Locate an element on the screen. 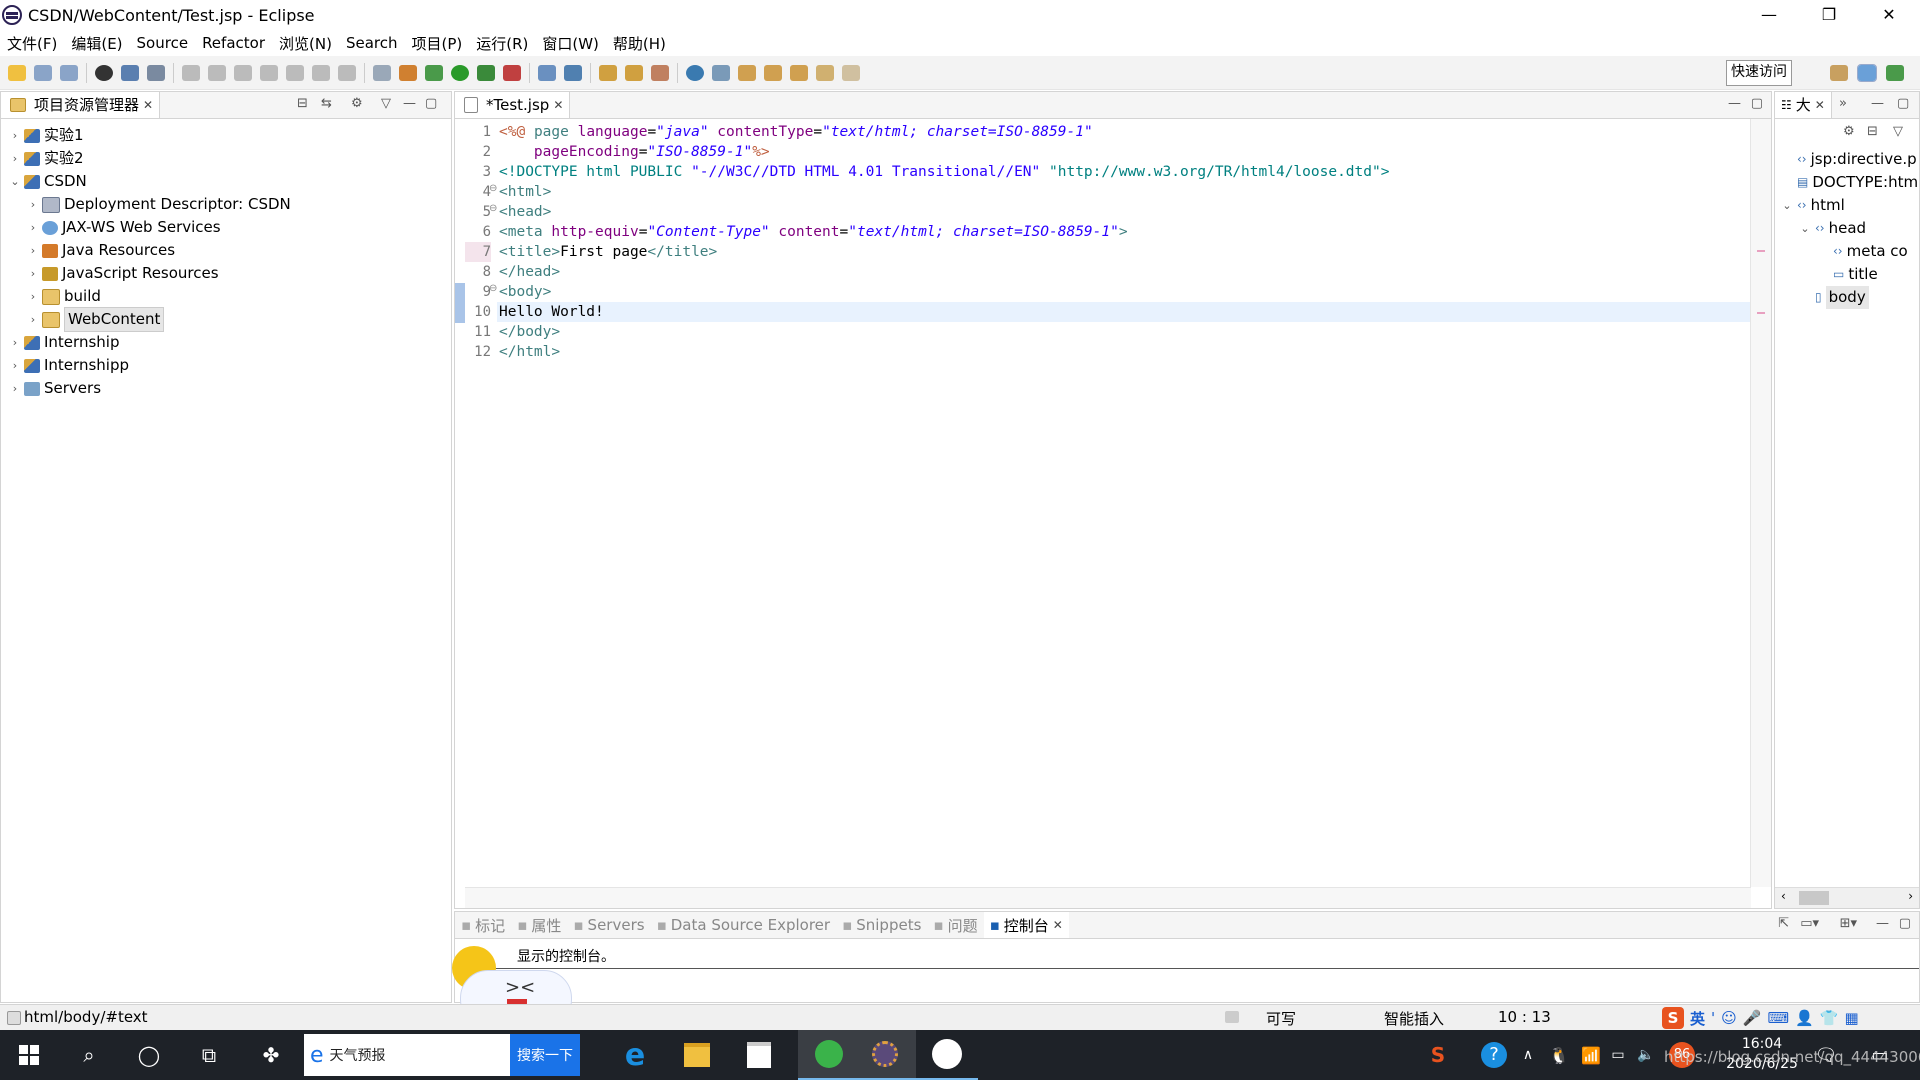 This screenshot has height=1080, width=1920. punctuation-icon: ' is located at coordinates (1713, 1018).